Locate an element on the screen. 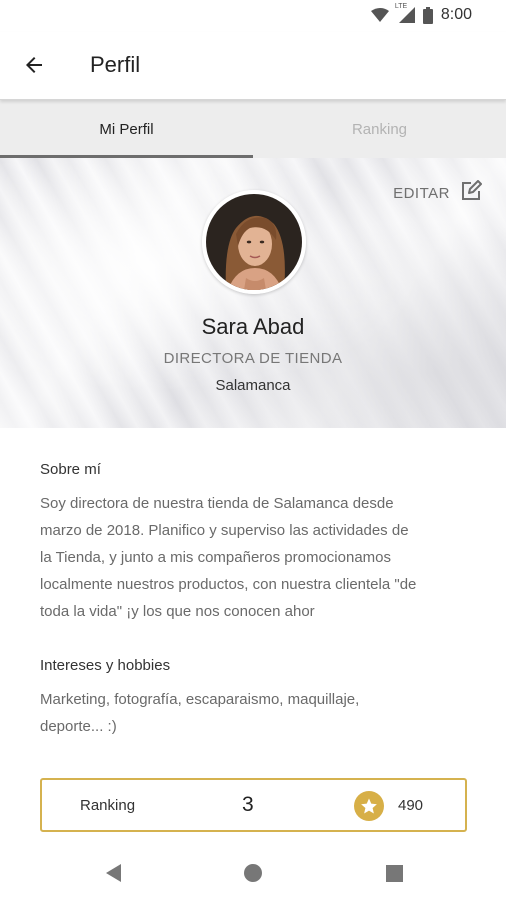 This screenshot has width=506, height=900. status-time: 8:00 is located at coordinates (456, 14).